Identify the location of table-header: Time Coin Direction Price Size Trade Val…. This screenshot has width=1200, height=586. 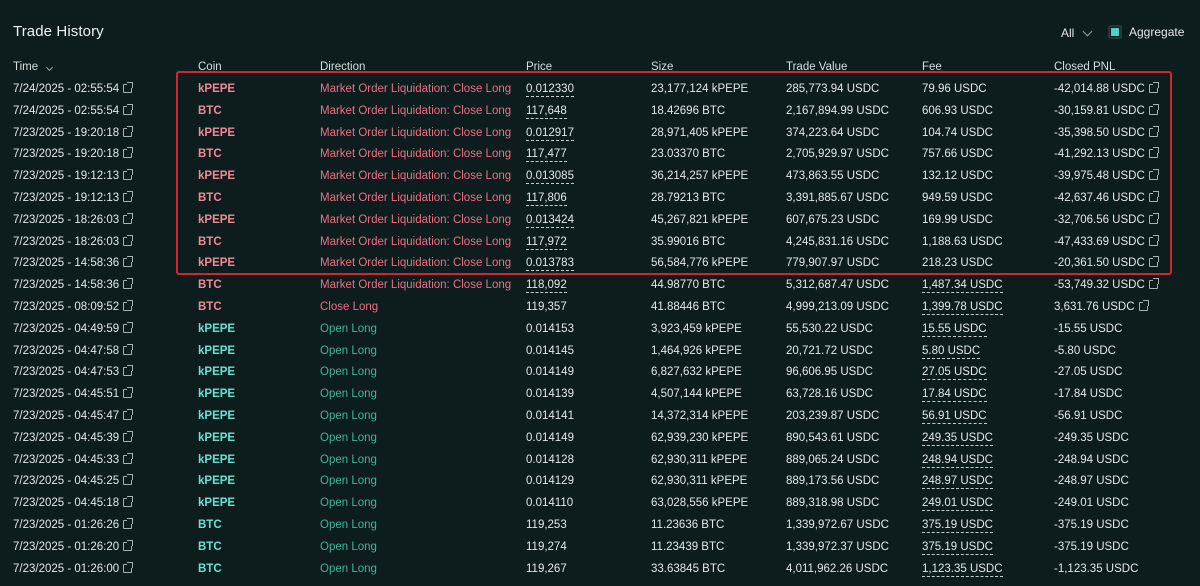
(600, 71).